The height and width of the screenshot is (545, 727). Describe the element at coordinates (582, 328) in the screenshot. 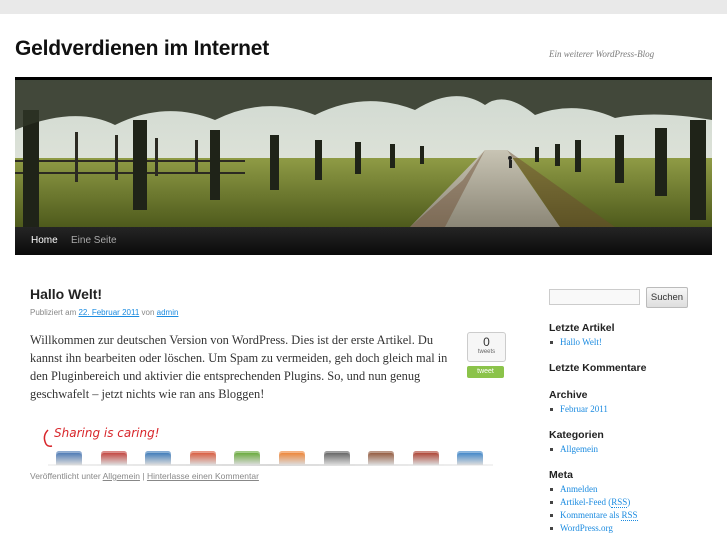

I see `widget-title-recent-posts: Letzte Artikel` at that location.